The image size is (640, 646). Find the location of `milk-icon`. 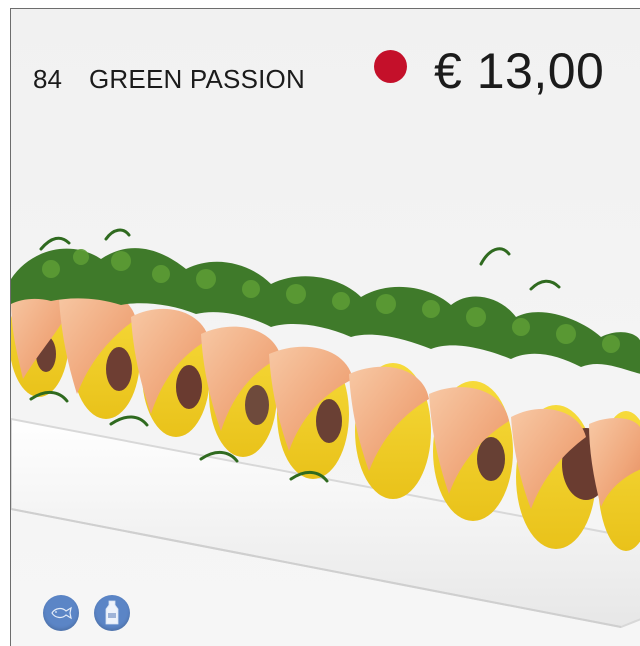

milk-icon is located at coordinates (112, 612).